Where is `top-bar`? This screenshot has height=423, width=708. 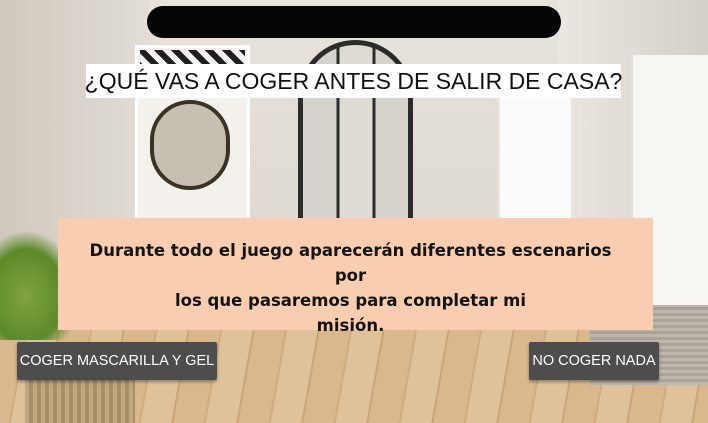 top-bar is located at coordinates (354, 22).